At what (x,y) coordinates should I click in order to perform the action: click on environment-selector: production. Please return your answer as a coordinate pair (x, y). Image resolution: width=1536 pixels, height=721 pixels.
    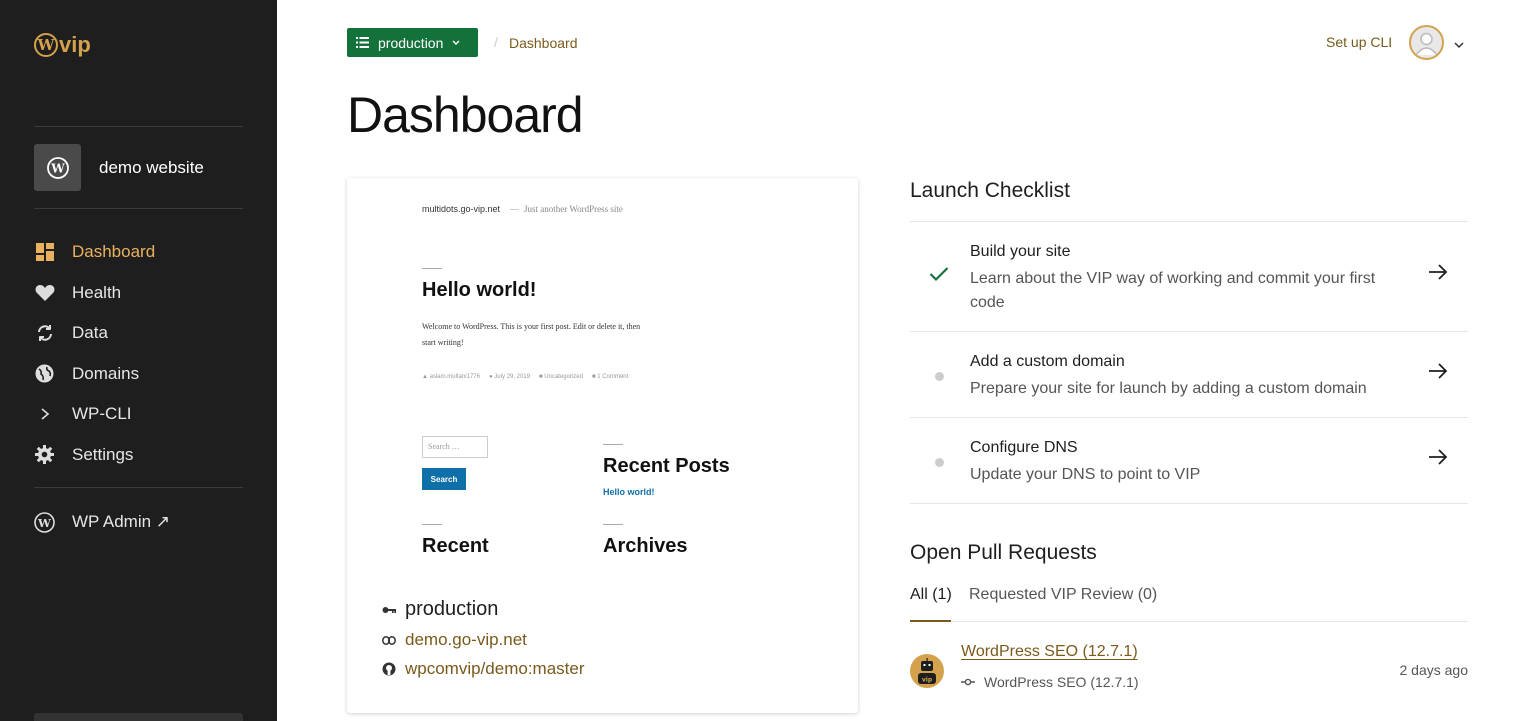
    Looking at the image, I should click on (412, 42).